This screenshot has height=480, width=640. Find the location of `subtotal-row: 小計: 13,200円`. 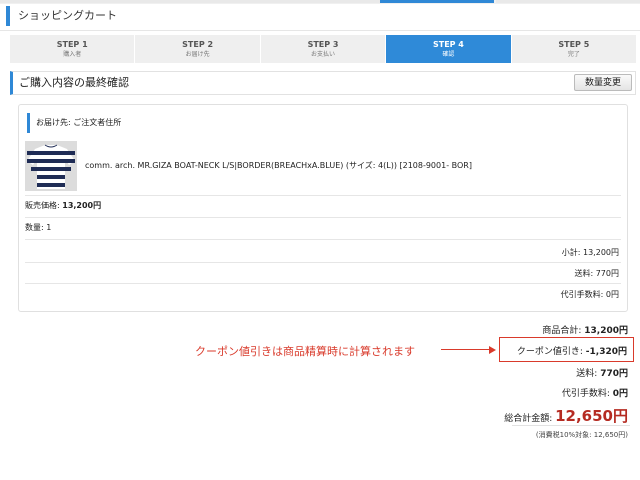

subtotal-row: 小計: 13,200円 is located at coordinates (590, 252).